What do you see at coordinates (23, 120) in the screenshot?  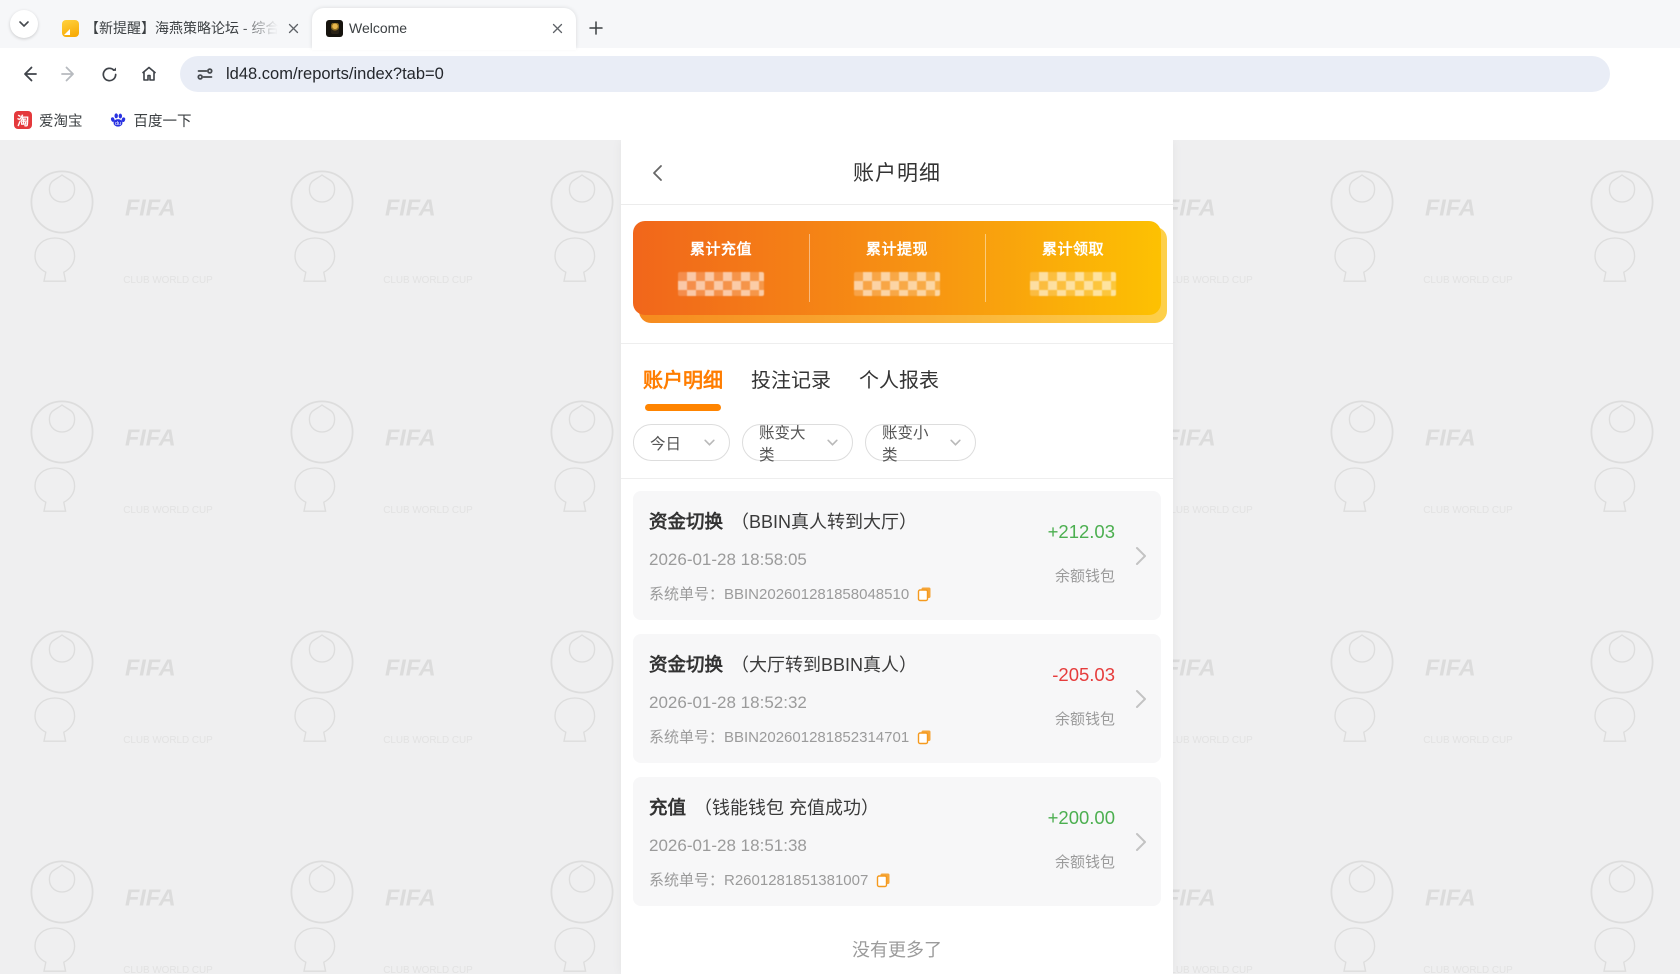 I see `taobao-icon: 淘` at bounding box center [23, 120].